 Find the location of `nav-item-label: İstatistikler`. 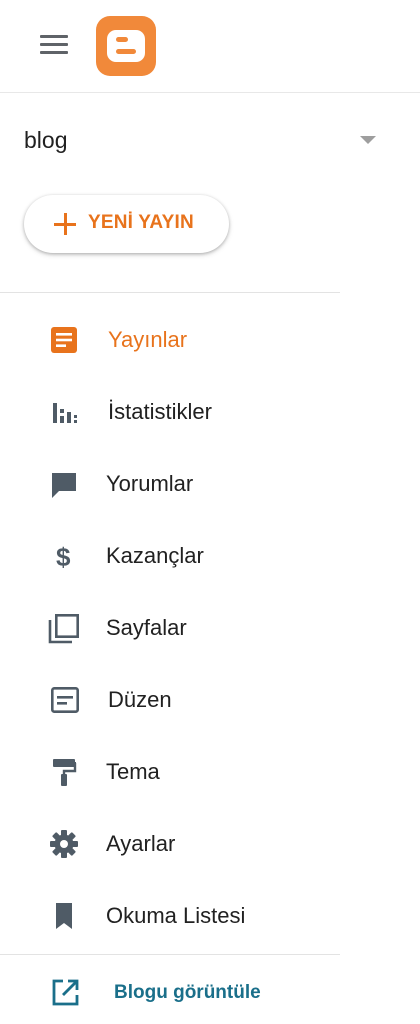

nav-item-label: İstatistikler is located at coordinates (160, 411).